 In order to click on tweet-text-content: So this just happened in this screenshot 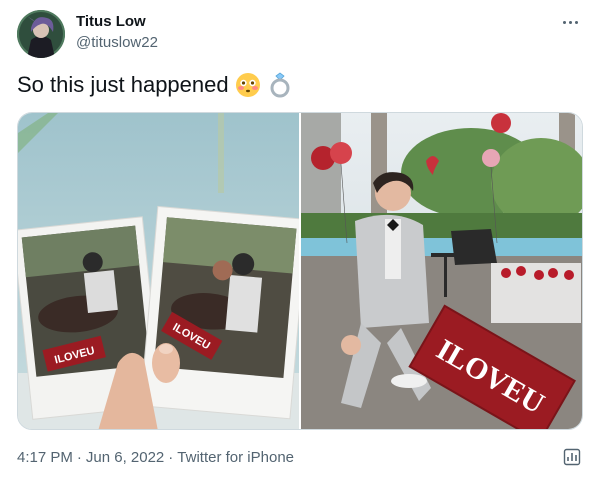, I will do `click(123, 84)`.